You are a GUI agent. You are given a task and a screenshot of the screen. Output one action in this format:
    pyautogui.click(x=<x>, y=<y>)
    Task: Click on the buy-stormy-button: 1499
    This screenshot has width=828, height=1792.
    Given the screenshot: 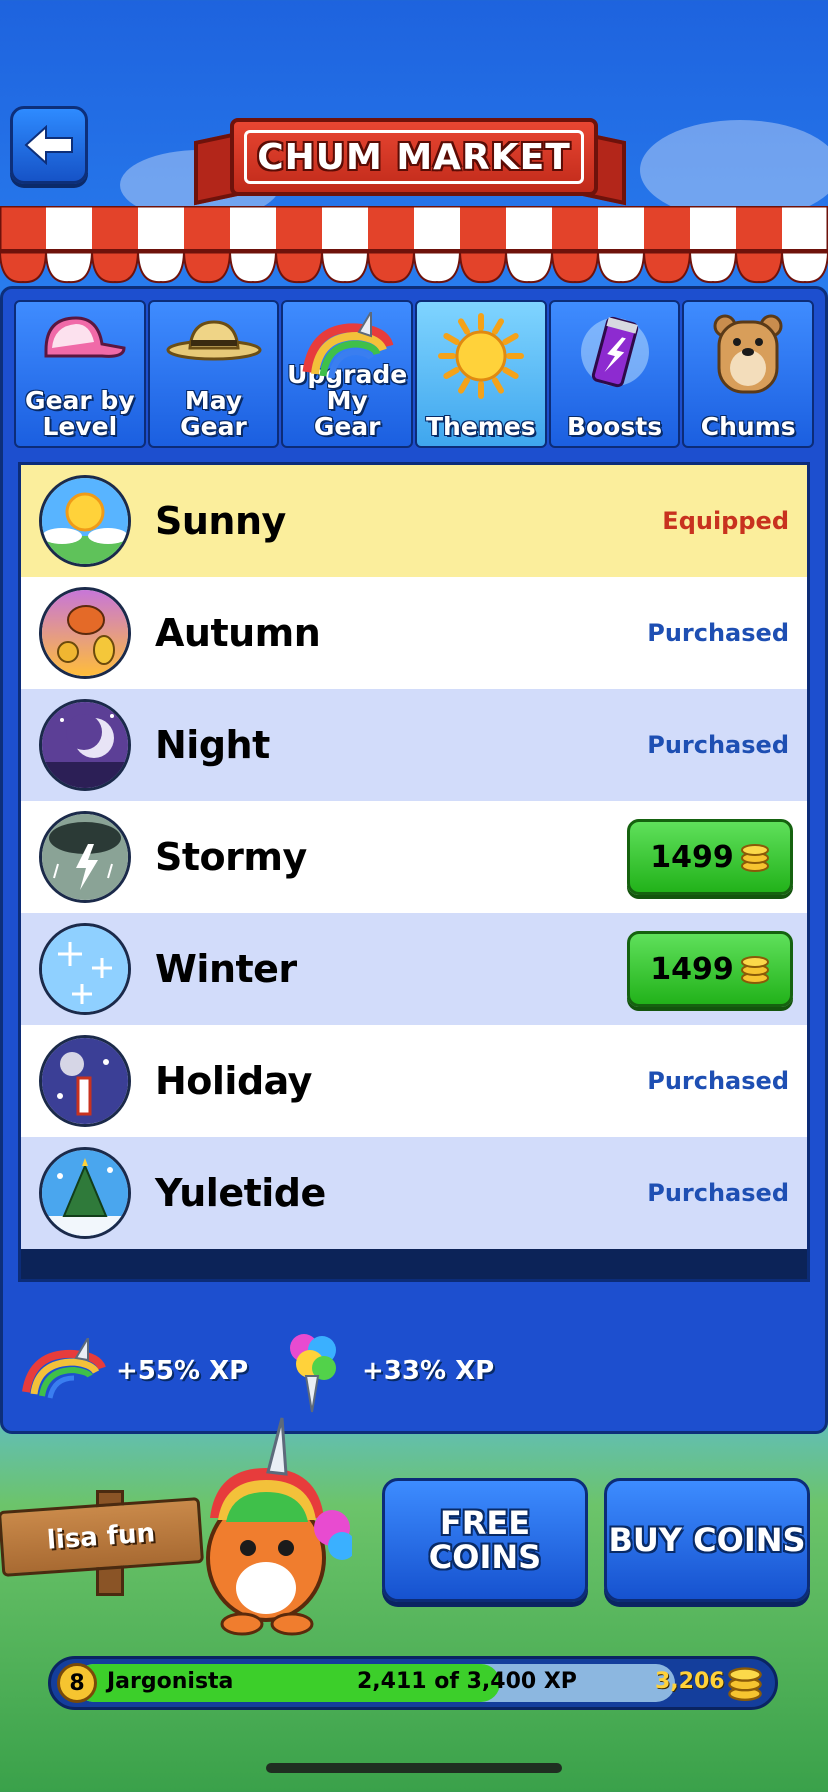 What is the action you would take?
    pyautogui.click(x=710, y=857)
    